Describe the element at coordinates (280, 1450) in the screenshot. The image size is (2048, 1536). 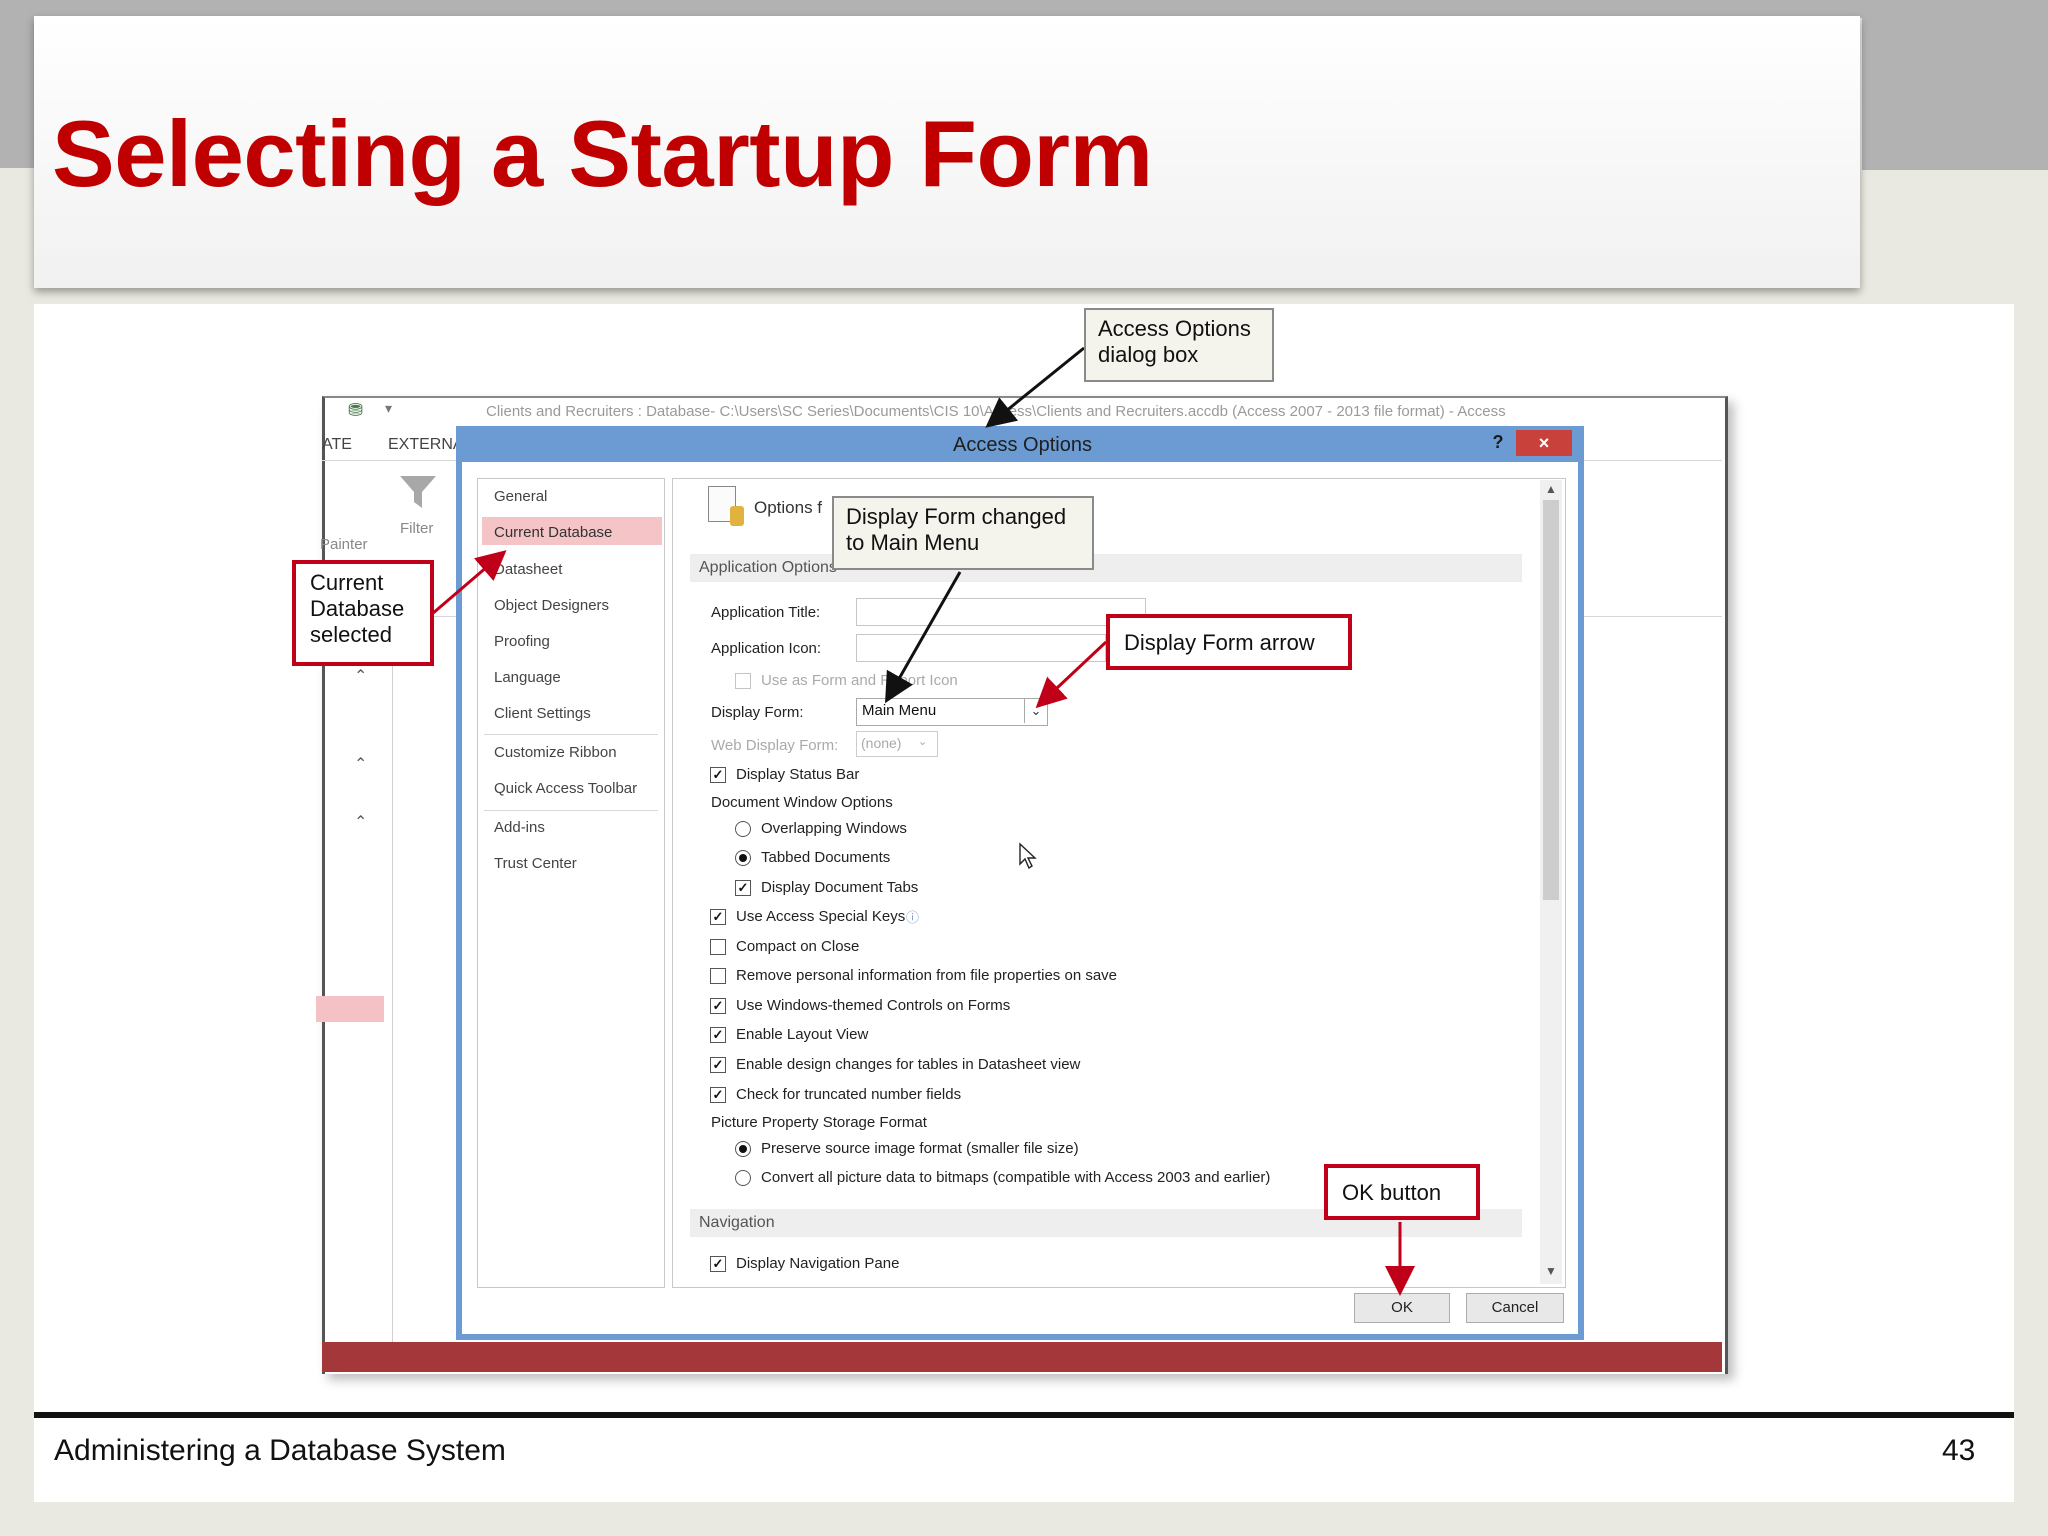
I see `footer-text: Administering a Database System` at that location.